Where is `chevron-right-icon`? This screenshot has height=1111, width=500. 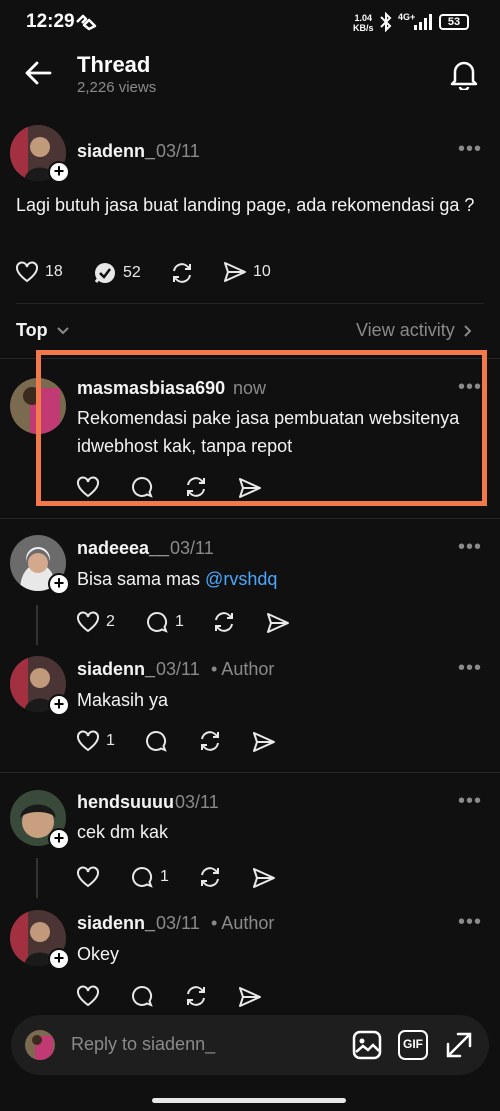
chevron-right-icon is located at coordinates (467, 330).